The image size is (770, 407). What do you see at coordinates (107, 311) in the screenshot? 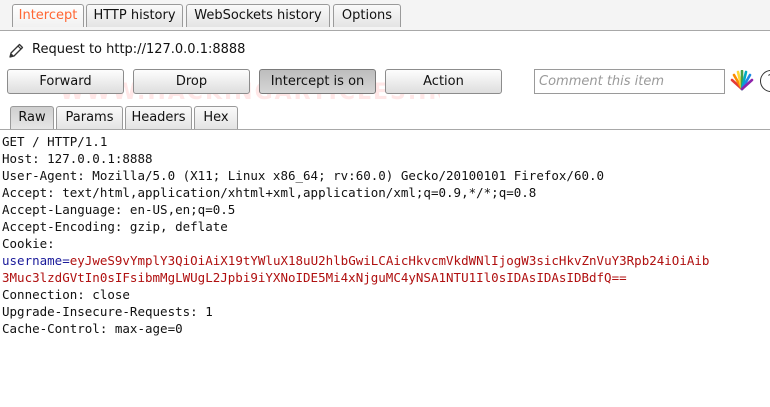
I see `upgrade-insecure-requests-header: Upgrade-Insecure-Requests: 1` at bounding box center [107, 311].